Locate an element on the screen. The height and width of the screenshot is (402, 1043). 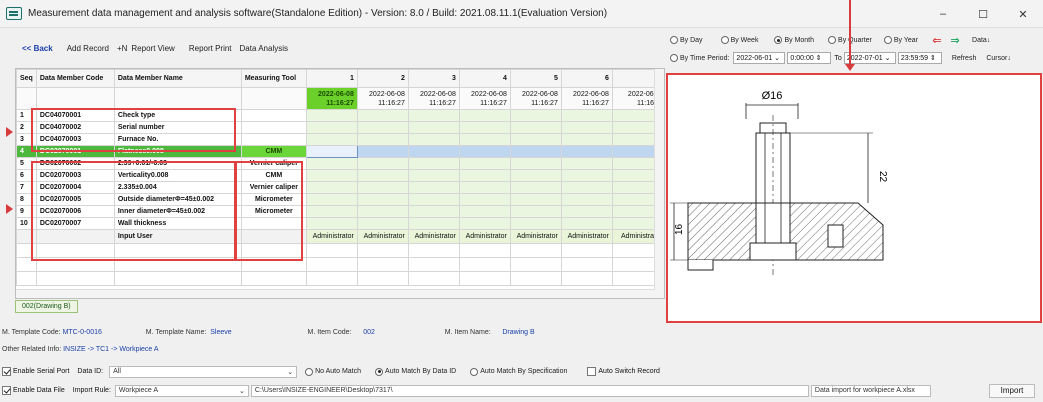
table-row: 2 DC04070002 Serial number is located at coordinates (340, 127).